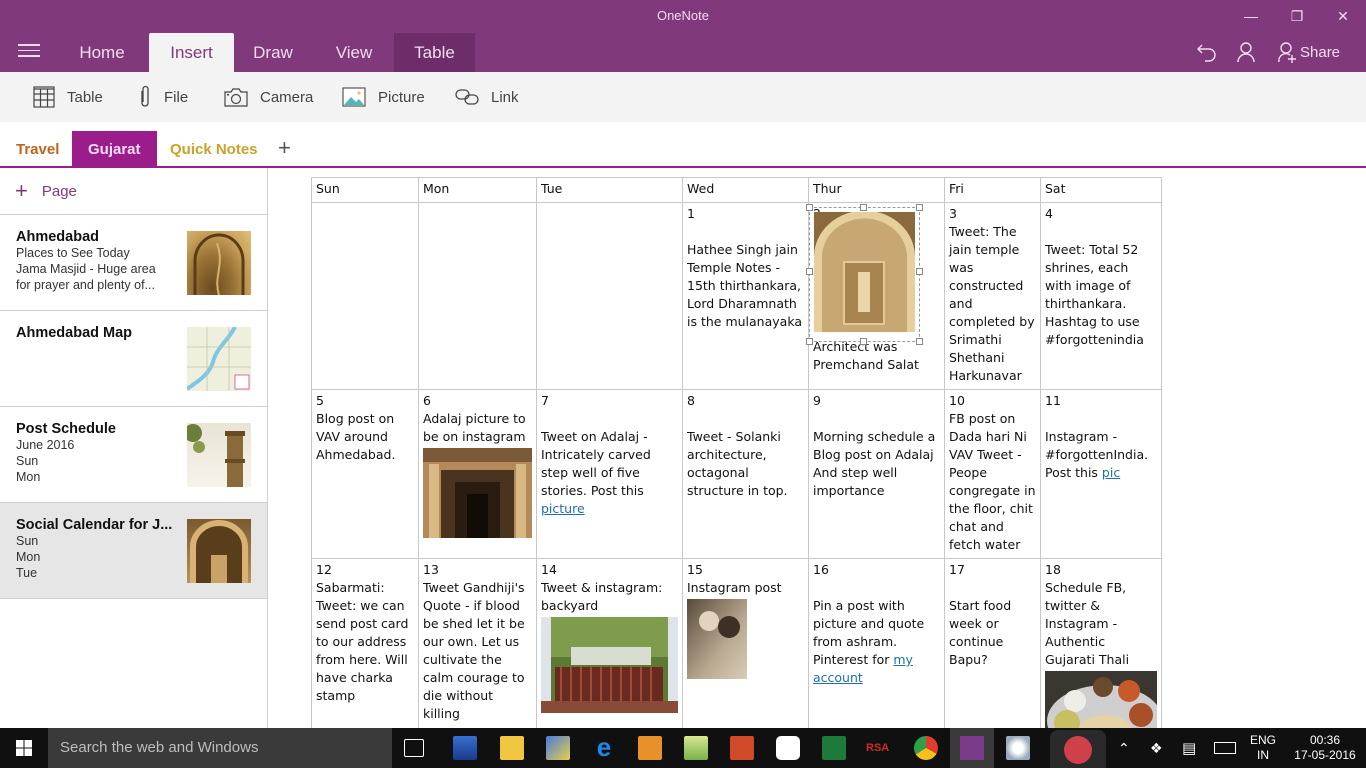 The width and height of the screenshot is (1366, 768). What do you see at coordinates (609, 643) in the screenshot?
I see `calendar-cell: 14 Tweet & instagram: backyard` at bounding box center [609, 643].